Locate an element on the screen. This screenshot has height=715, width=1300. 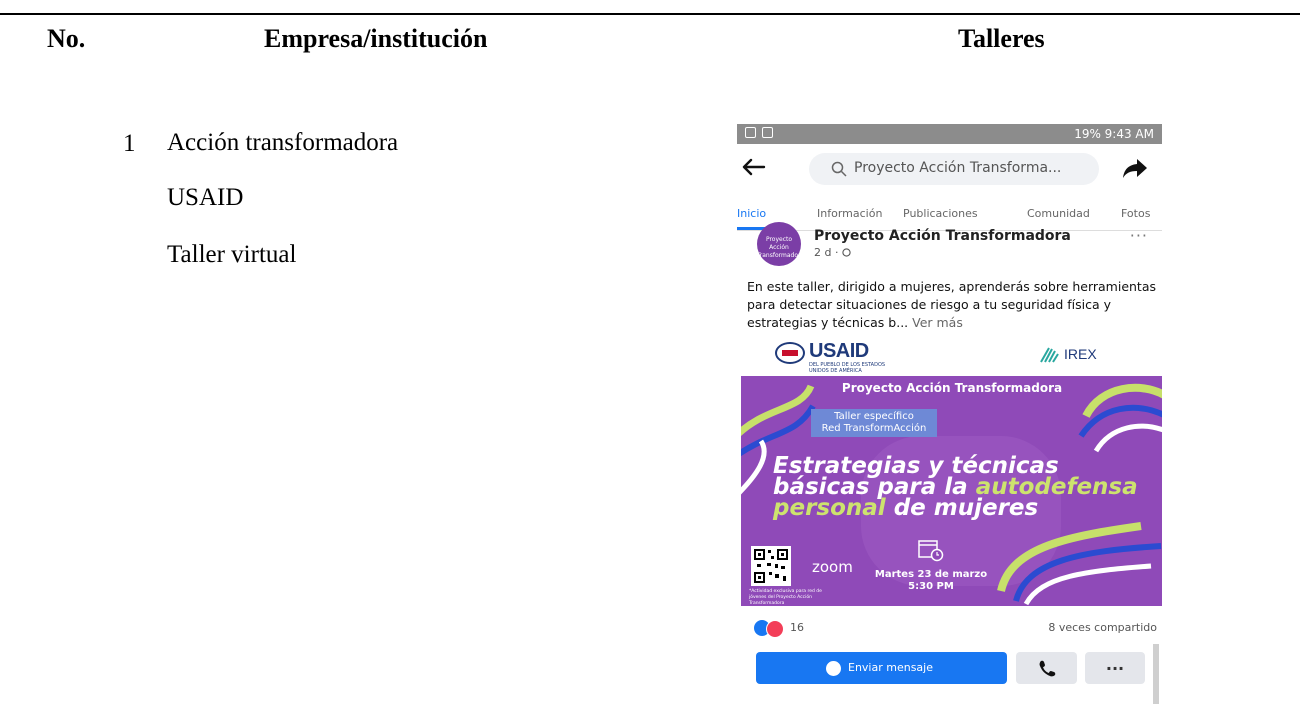
banner-tag-line: Taller específico is located at coordinates (874, 416).